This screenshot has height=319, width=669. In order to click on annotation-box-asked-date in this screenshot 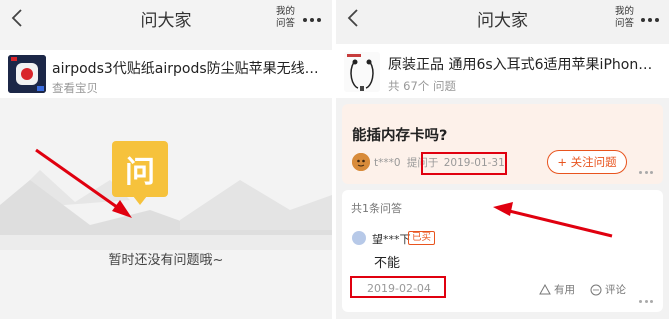, I will do `click(464, 163)`.